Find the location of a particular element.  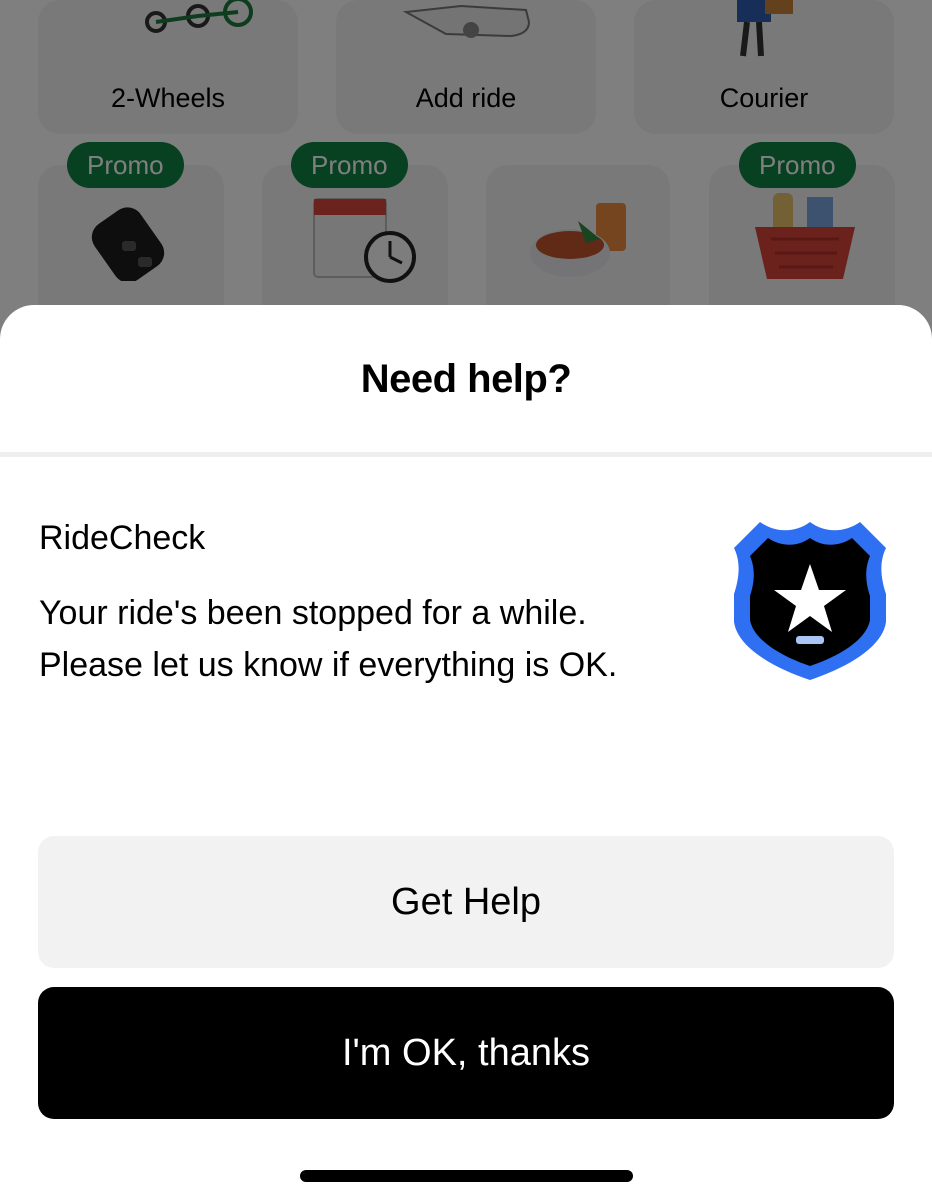

divider is located at coordinates (466, 454).